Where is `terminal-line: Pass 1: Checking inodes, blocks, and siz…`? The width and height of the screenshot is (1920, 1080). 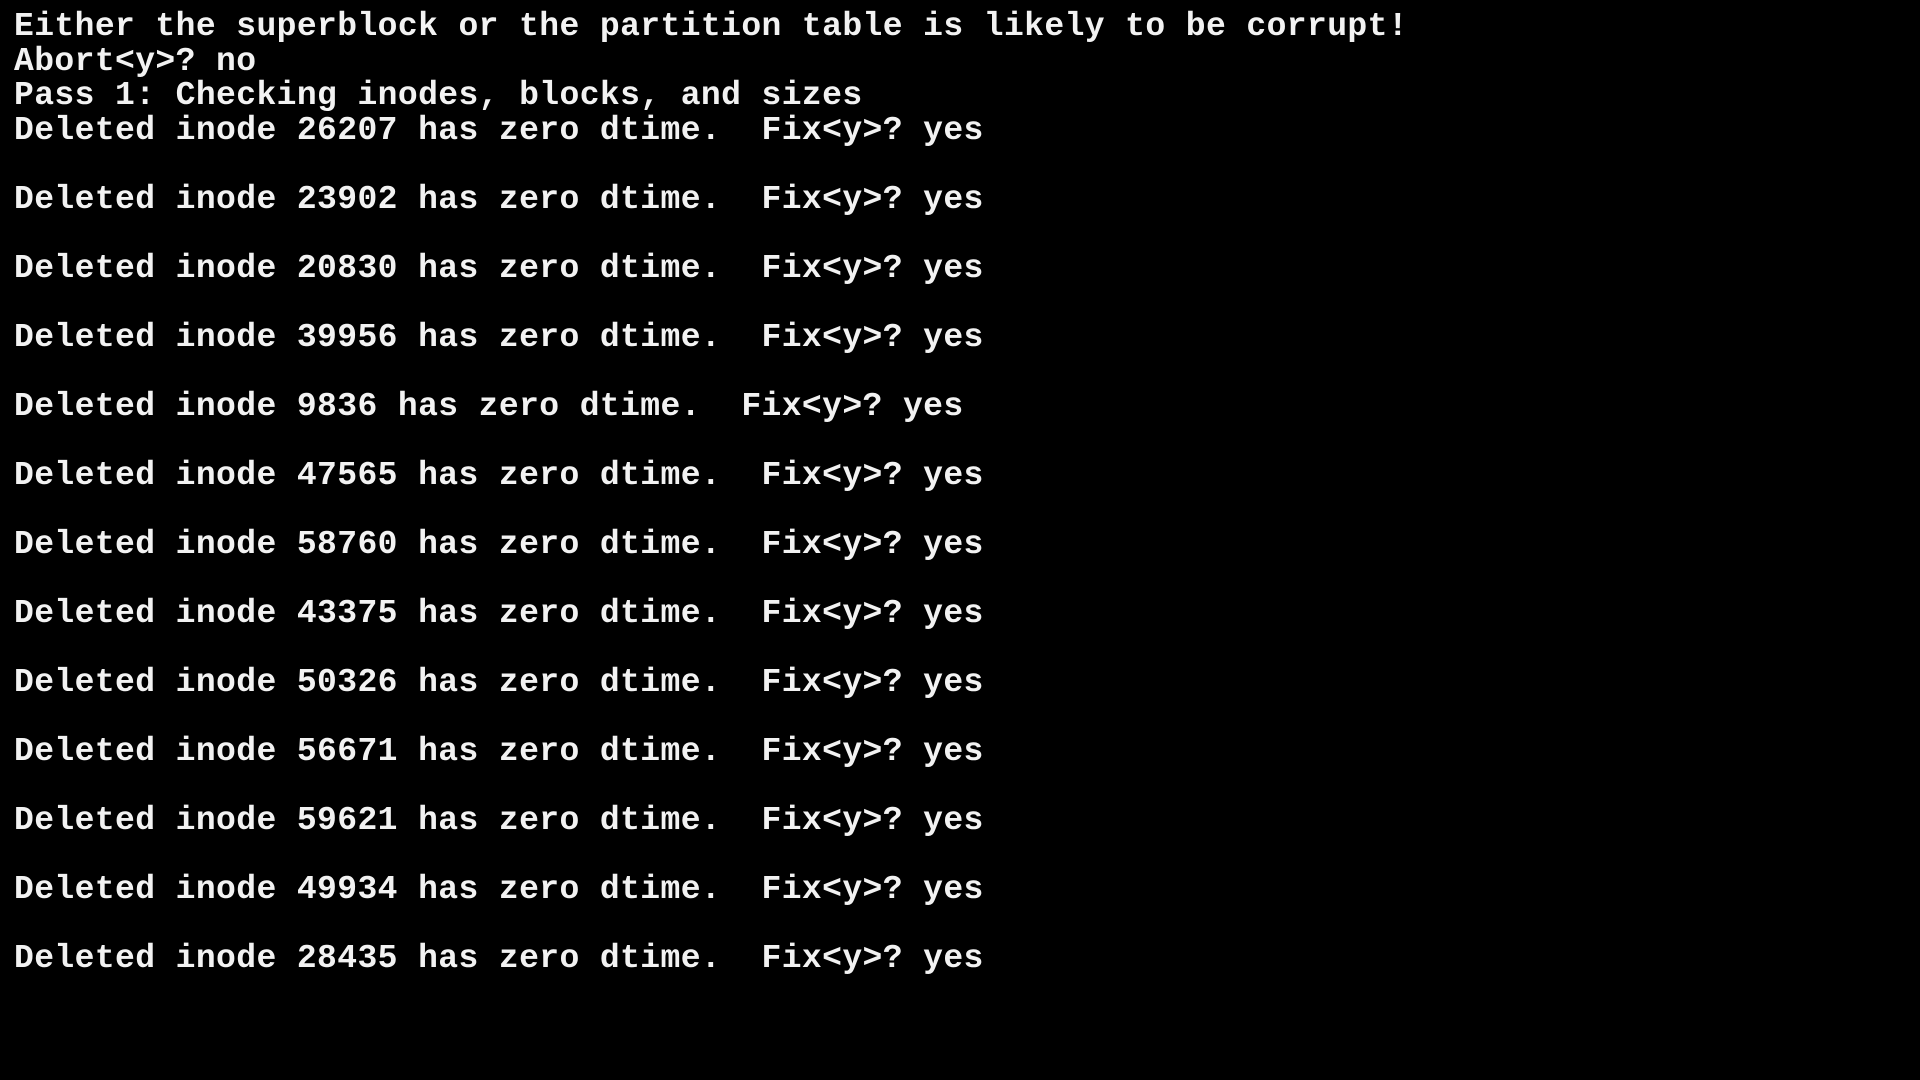 terminal-line: Pass 1: Checking inodes, blocks, and siz… is located at coordinates (438, 95).